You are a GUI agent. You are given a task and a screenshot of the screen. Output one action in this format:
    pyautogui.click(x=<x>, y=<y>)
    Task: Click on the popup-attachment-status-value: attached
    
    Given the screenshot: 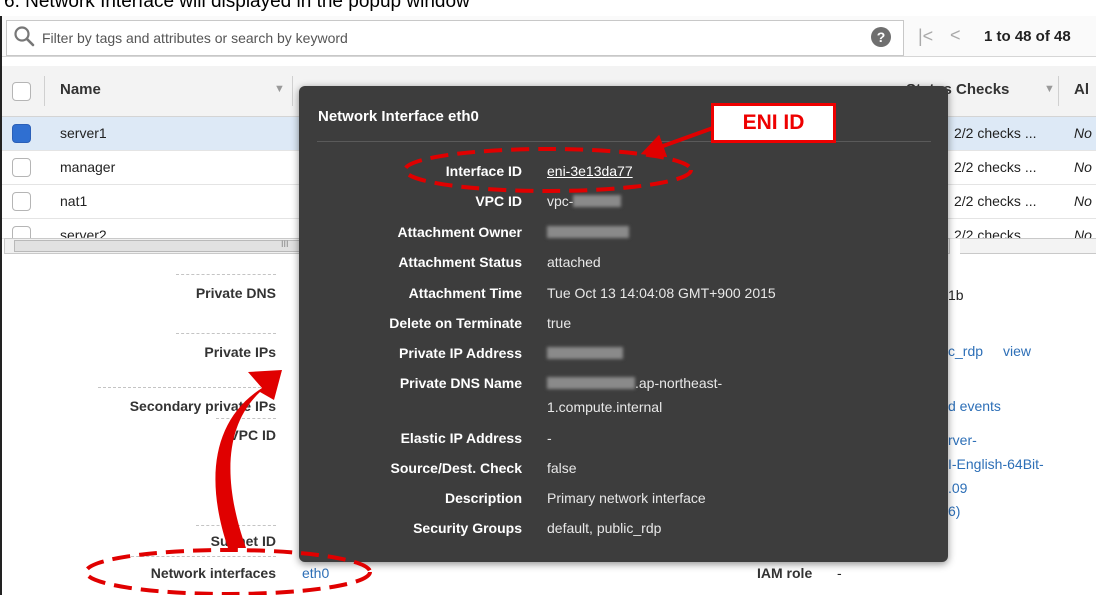 What is the action you would take?
    pyautogui.click(x=574, y=262)
    